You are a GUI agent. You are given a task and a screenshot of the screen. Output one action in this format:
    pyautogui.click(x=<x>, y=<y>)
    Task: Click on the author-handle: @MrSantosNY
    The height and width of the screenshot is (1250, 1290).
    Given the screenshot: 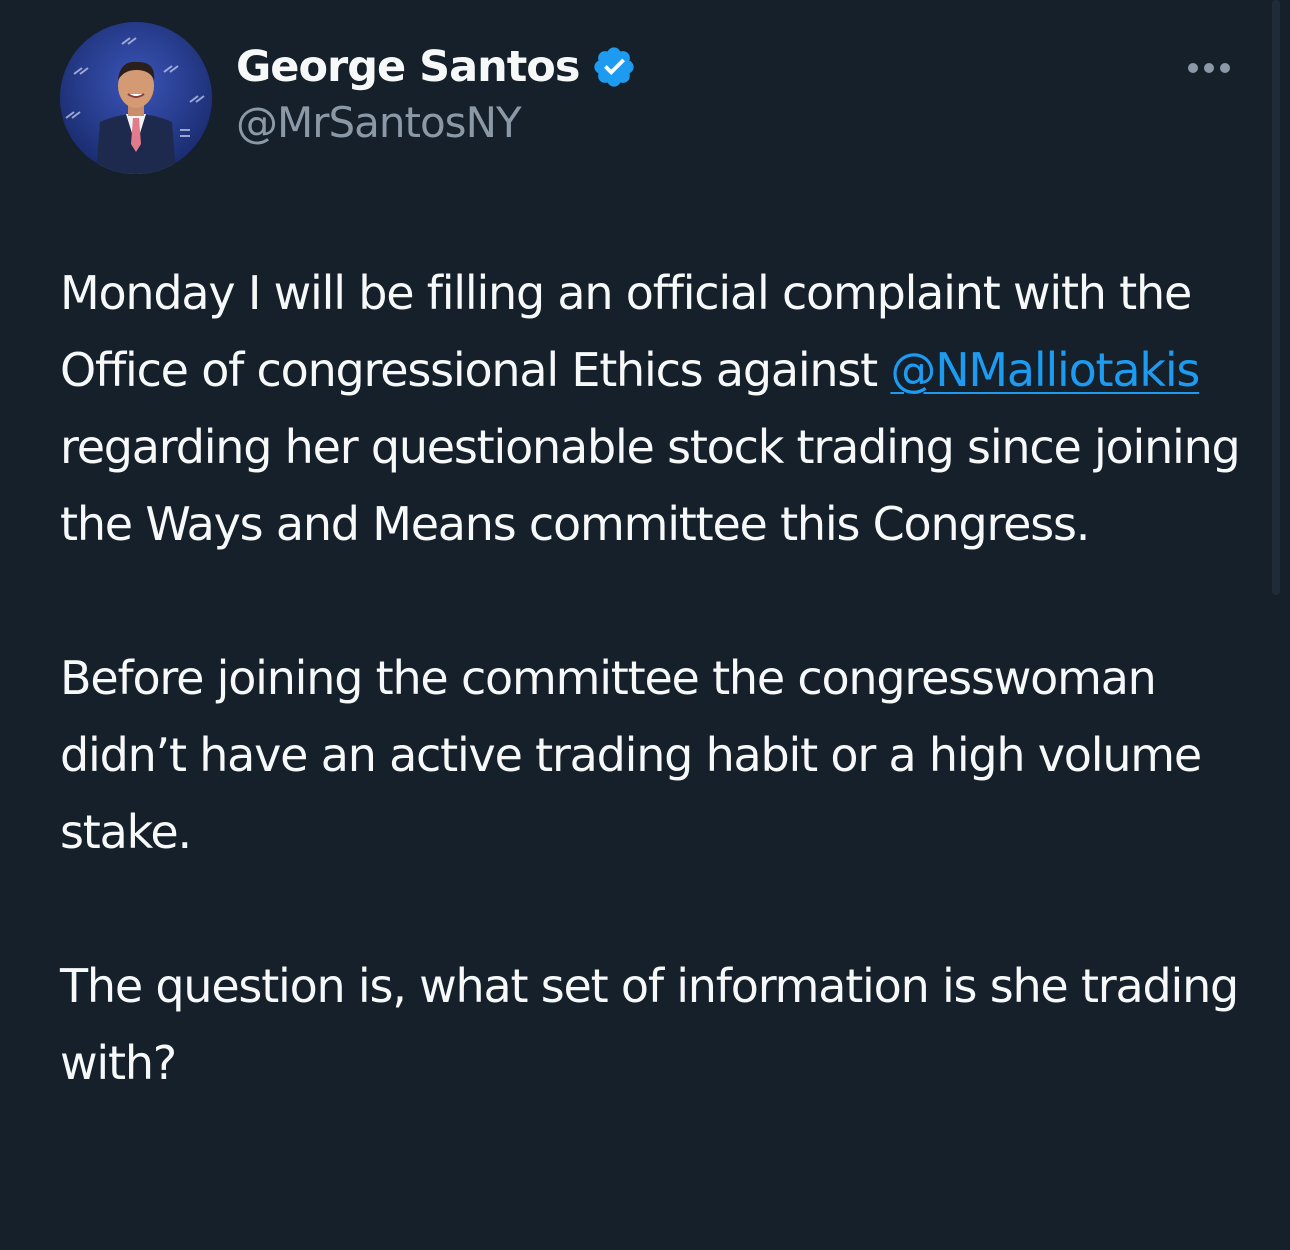 What is the action you would take?
    pyautogui.click(x=436, y=122)
    